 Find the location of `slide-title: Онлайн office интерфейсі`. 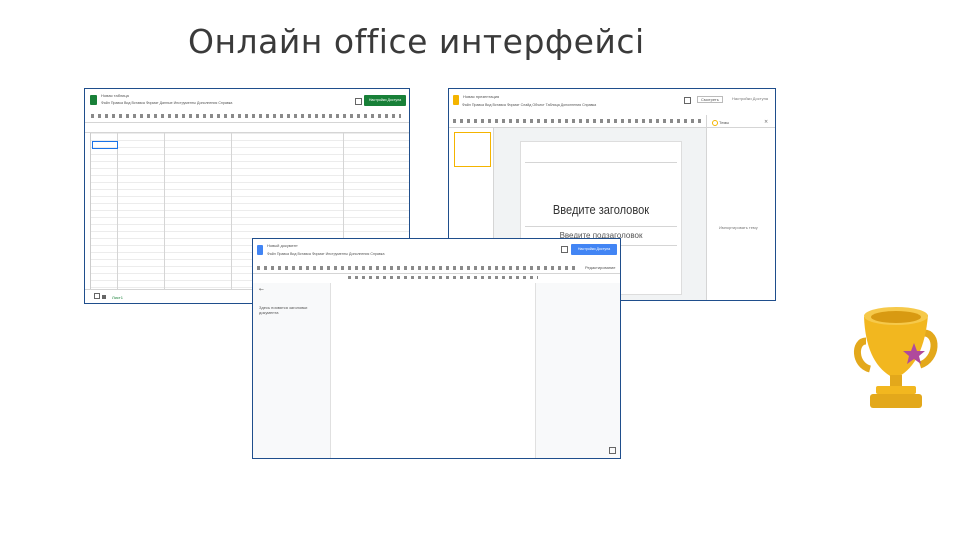

slide-title: Онлайн office интерфейсі is located at coordinates (416, 41).